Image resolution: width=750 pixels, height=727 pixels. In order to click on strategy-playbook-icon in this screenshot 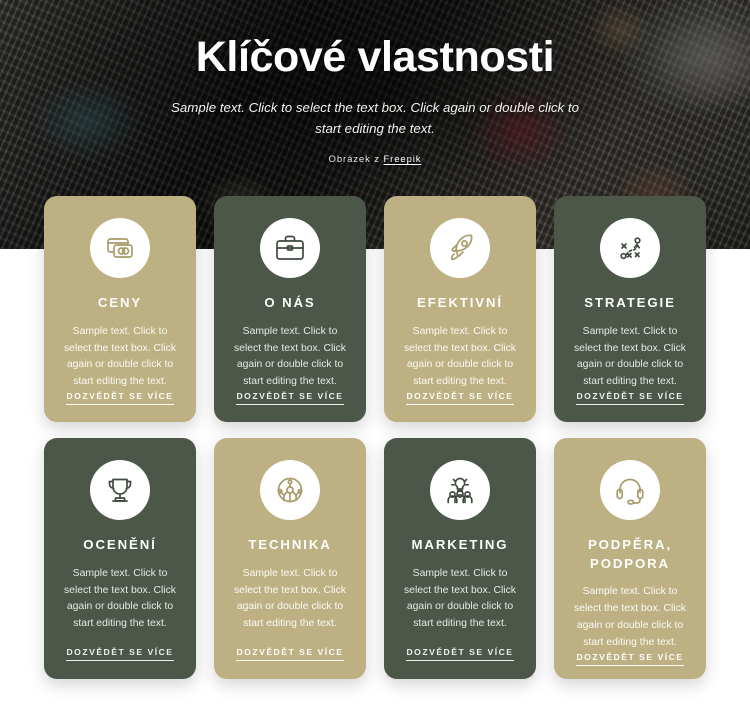, I will do `click(630, 248)`.